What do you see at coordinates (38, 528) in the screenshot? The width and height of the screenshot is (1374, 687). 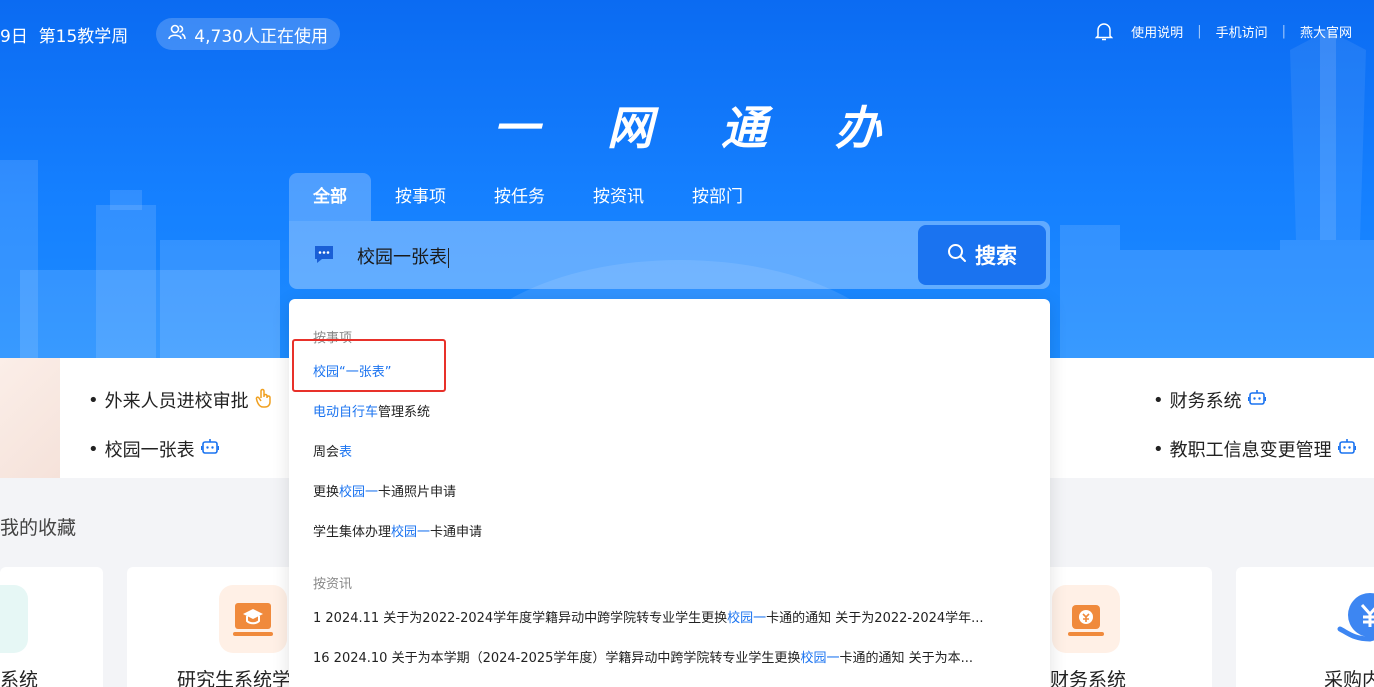 I see `favorites-title: 我的收藏` at bounding box center [38, 528].